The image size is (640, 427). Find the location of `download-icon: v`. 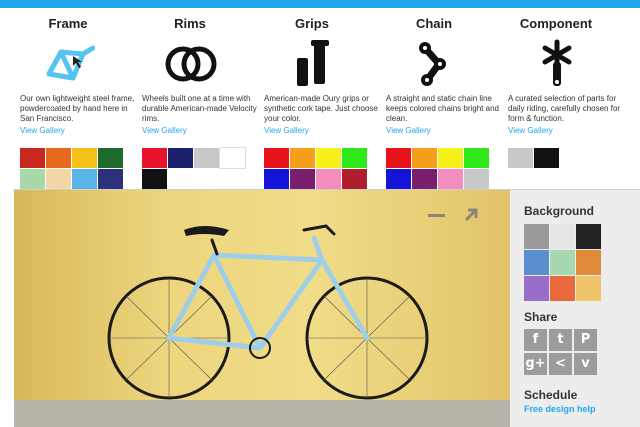

download-icon: v is located at coordinates (585, 364).